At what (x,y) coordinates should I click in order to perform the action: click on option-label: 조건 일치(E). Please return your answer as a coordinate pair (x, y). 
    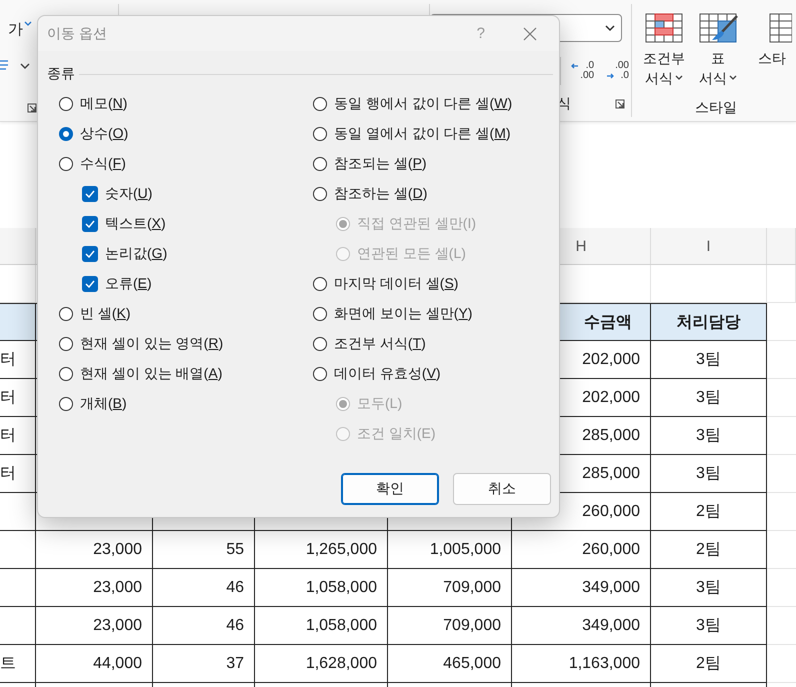
    Looking at the image, I should click on (396, 434).